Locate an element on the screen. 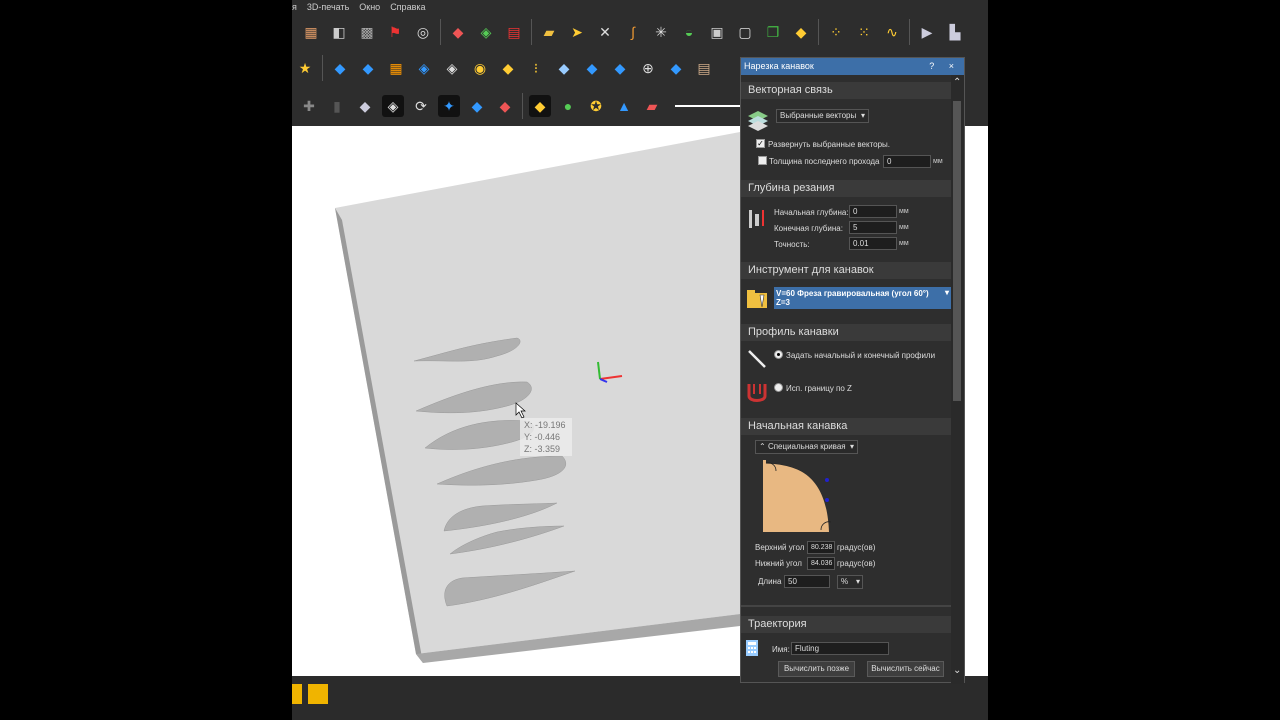  green-circle-icon: ● is located at coordinates (568, 106).